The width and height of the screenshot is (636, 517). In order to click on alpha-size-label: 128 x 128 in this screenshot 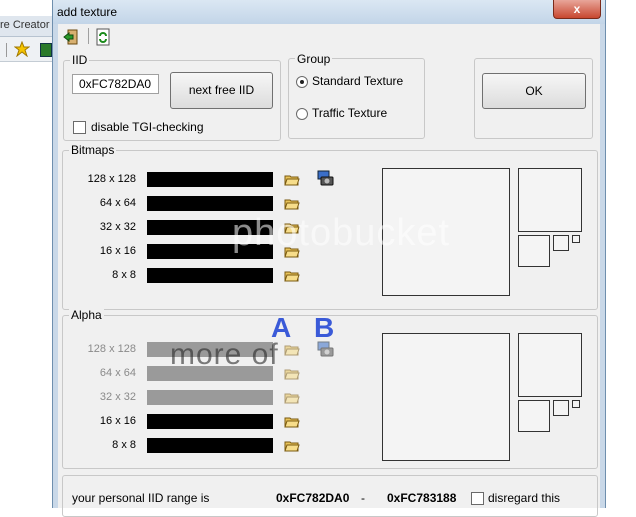, I will do `click(111, 349)`.